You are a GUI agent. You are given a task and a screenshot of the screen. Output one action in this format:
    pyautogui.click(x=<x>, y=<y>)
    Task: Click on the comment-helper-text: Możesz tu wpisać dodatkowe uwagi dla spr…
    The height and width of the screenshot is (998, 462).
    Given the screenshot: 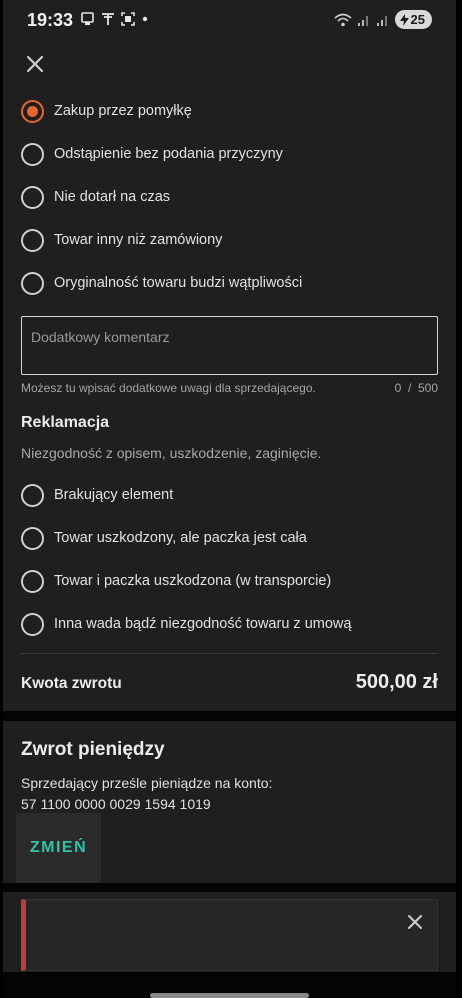 What is the action you would take?
    pyautogui.click(x=168, y=388)
    